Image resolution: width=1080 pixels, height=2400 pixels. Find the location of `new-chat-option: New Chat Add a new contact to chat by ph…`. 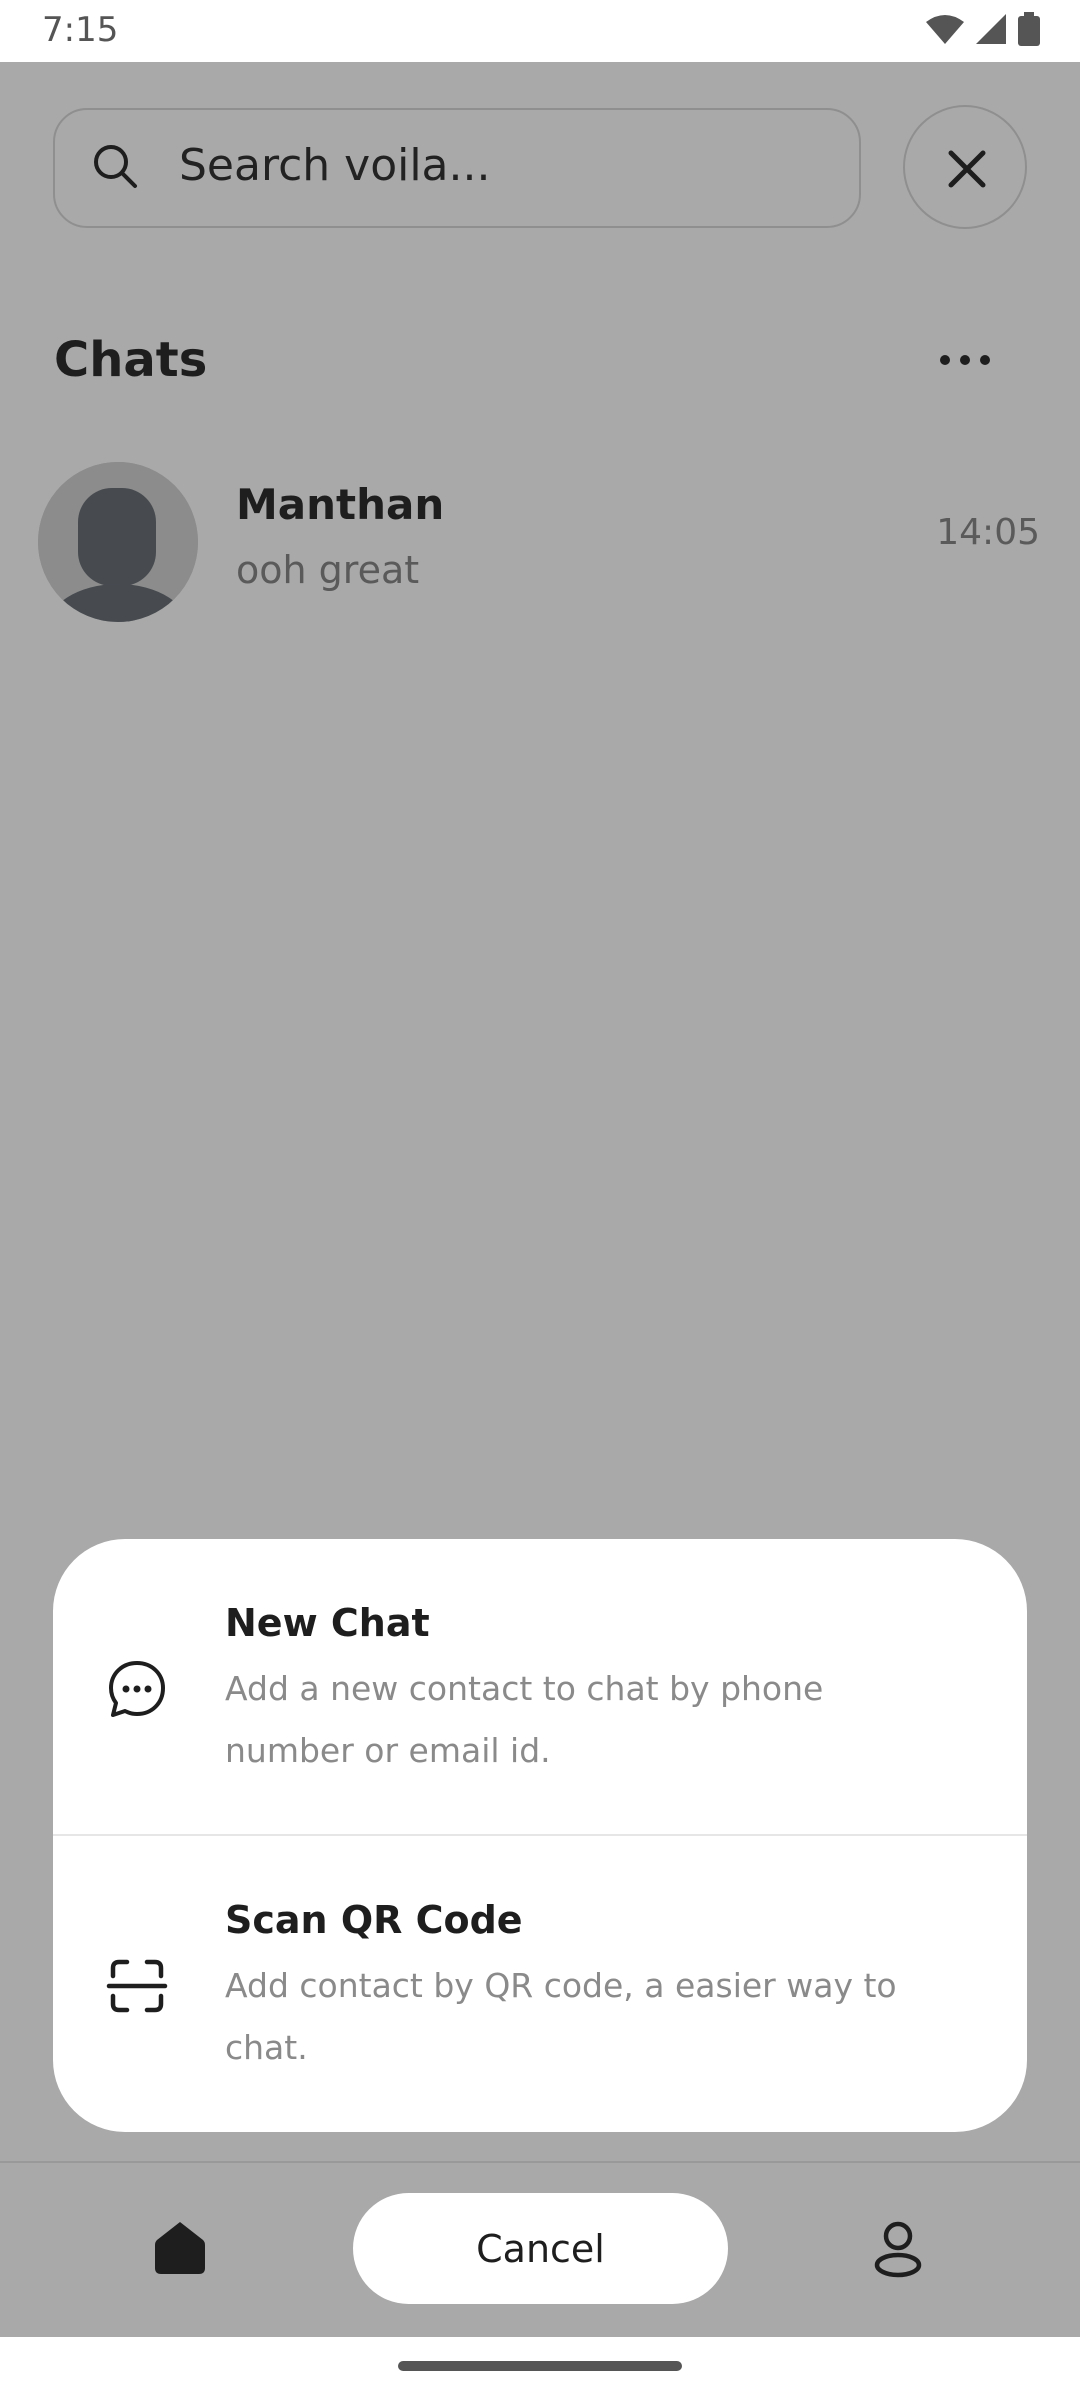

new-chat-option: New Chat Add a new contact to chat by ph… is located at coordinates (540, 1687).